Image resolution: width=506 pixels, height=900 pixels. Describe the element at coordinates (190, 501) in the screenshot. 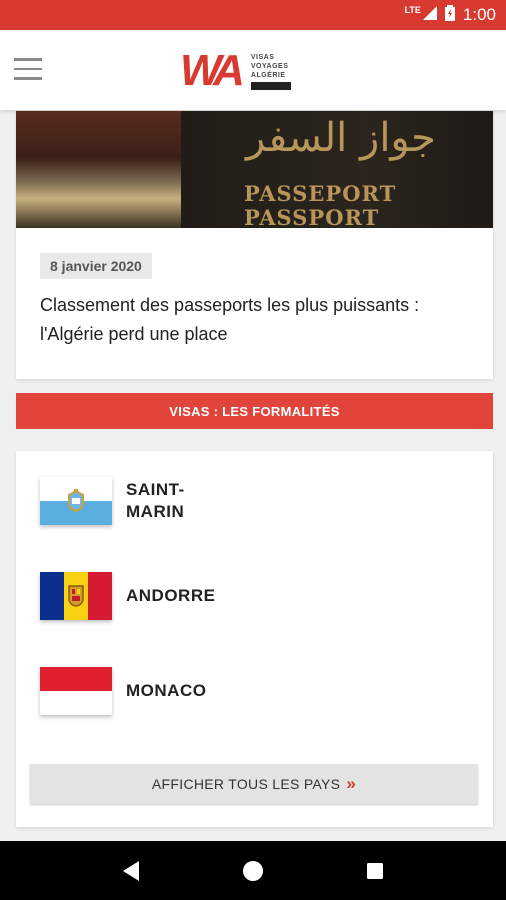

I see `country-item-saint-marin: SAINT-MARIN` at that location.